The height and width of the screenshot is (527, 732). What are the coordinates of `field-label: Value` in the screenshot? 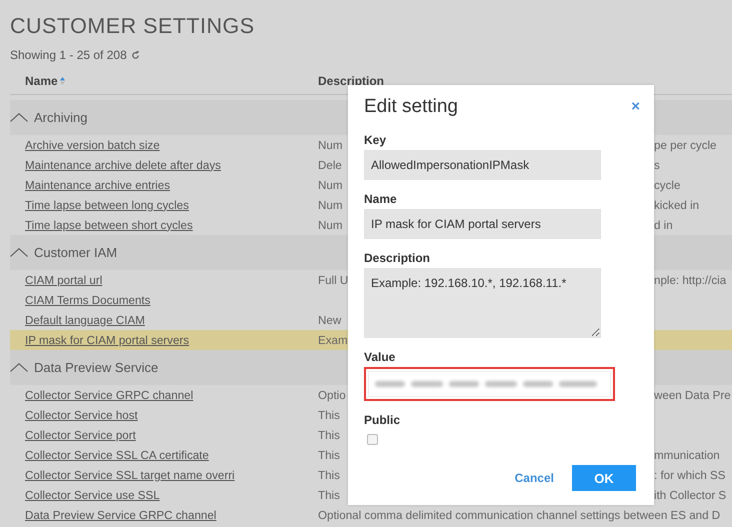 It's located at (380, 357).